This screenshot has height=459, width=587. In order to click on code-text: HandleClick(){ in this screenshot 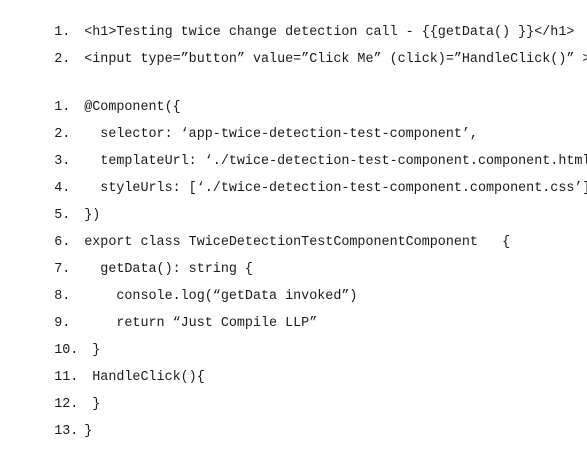, I will do `click(144, 377)`.